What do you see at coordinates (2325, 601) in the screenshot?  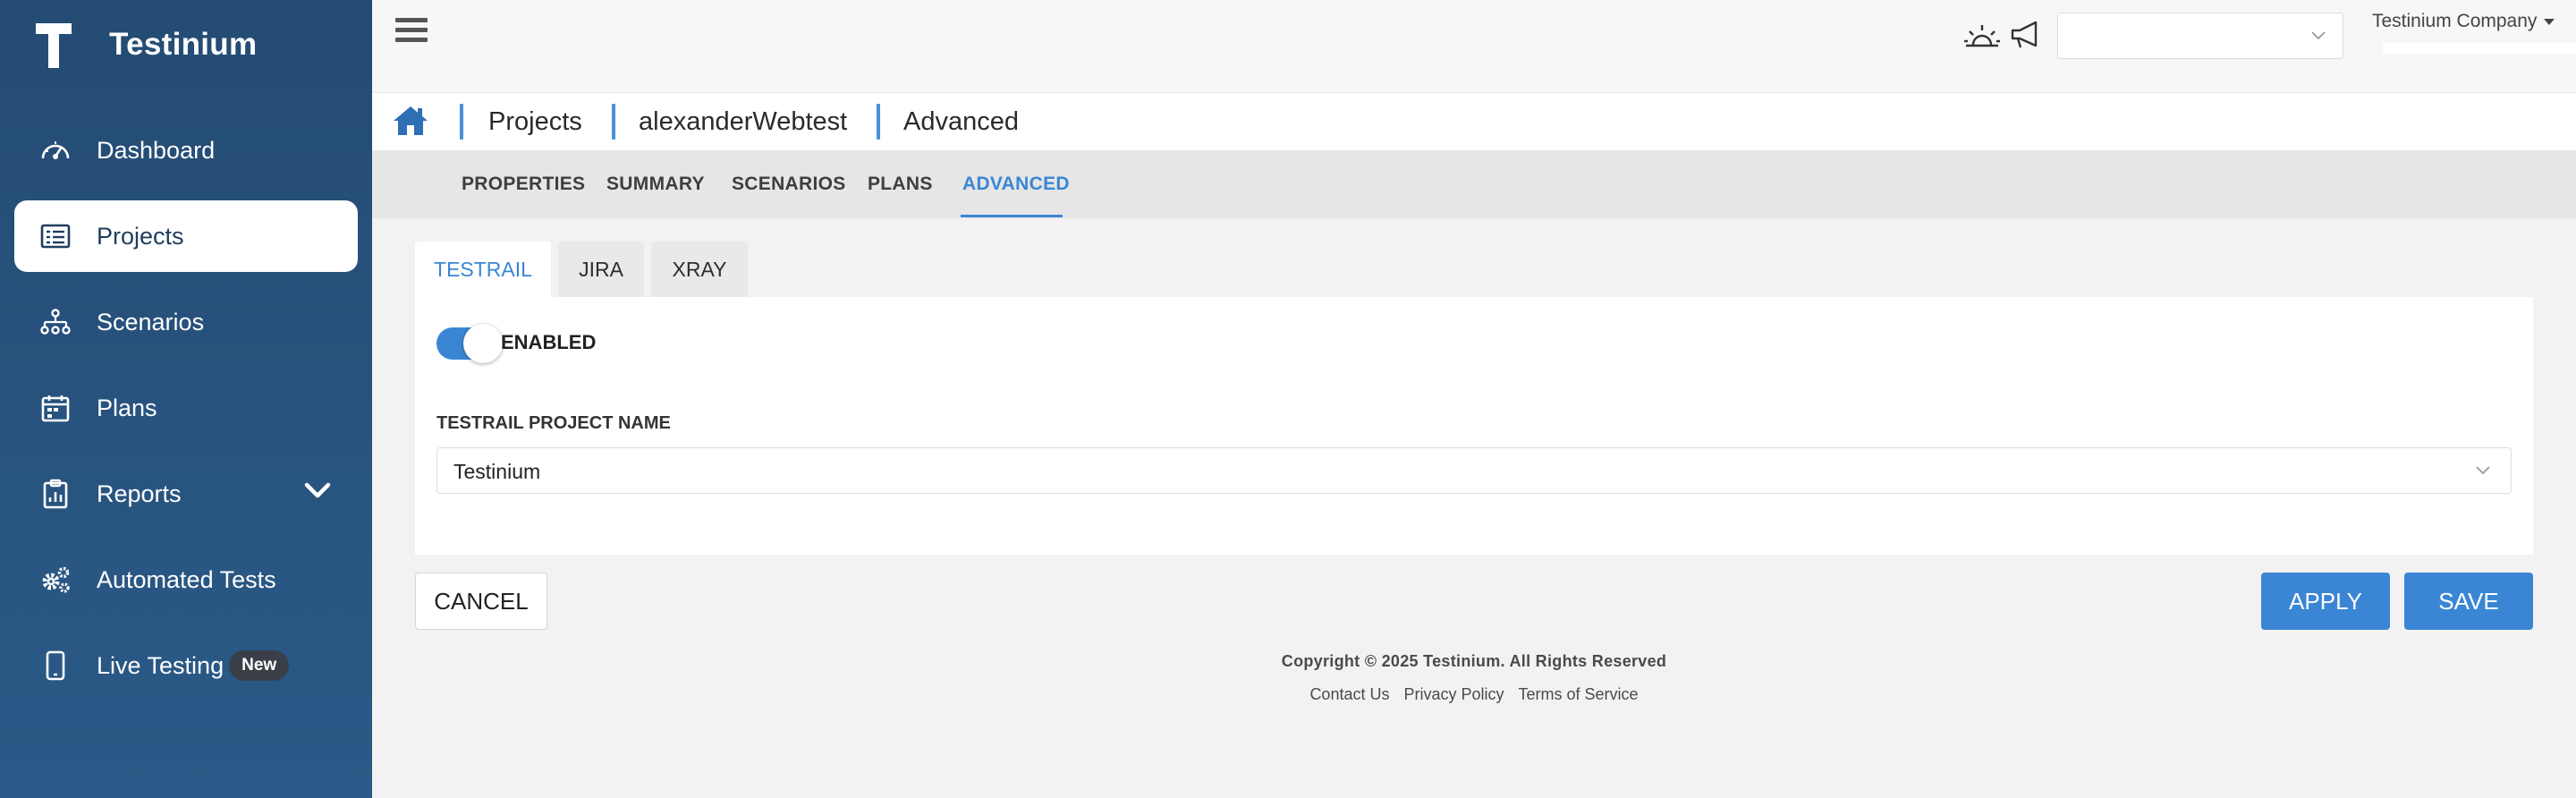 I see `apply-button: APPLY` at bounding box center [2325, 601].